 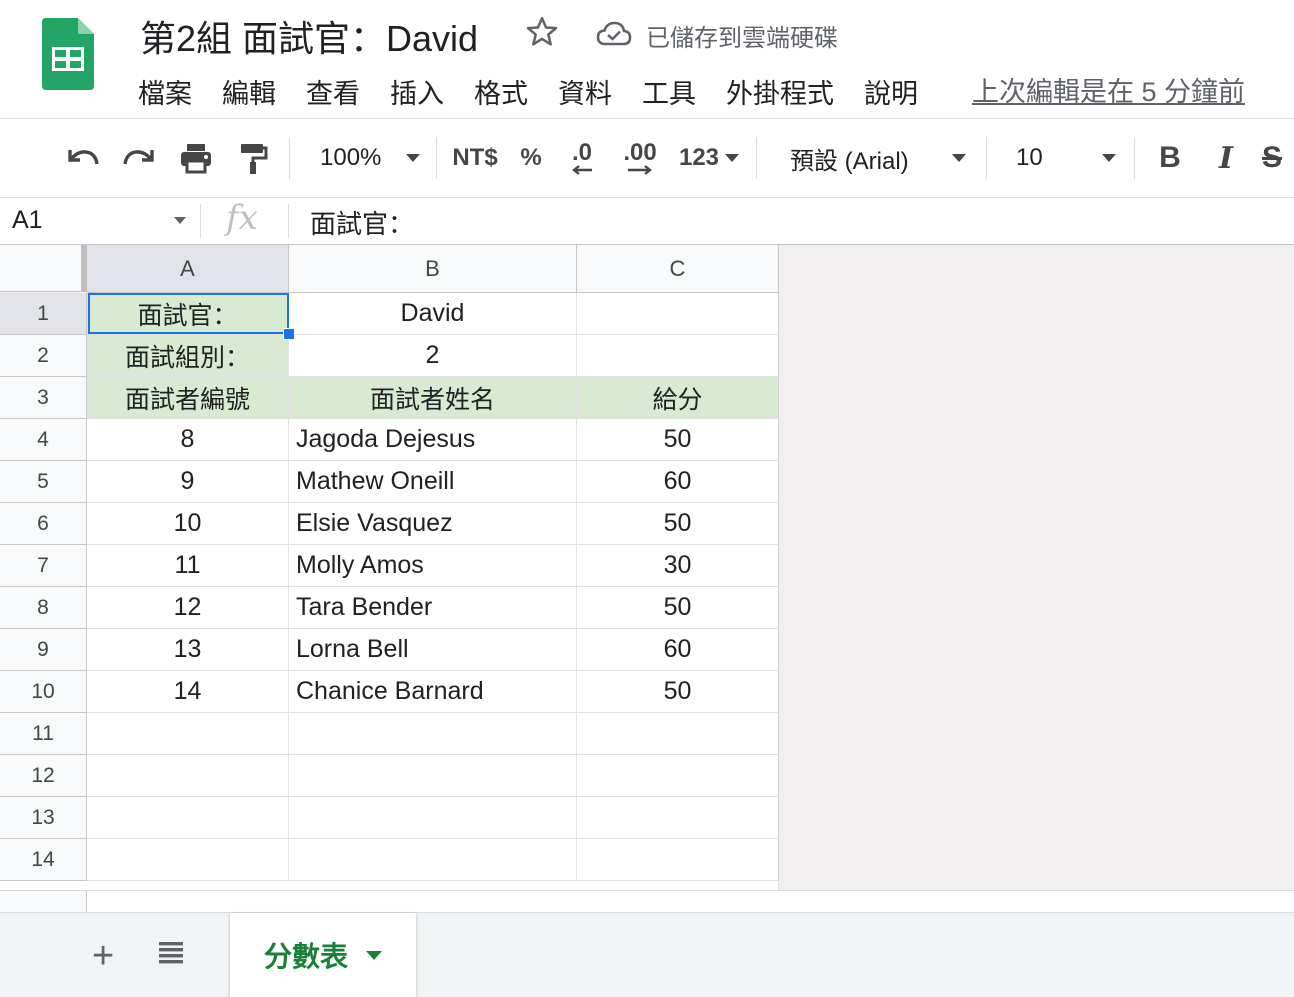 I want to click on redo-button, so click(x=139, y=158).